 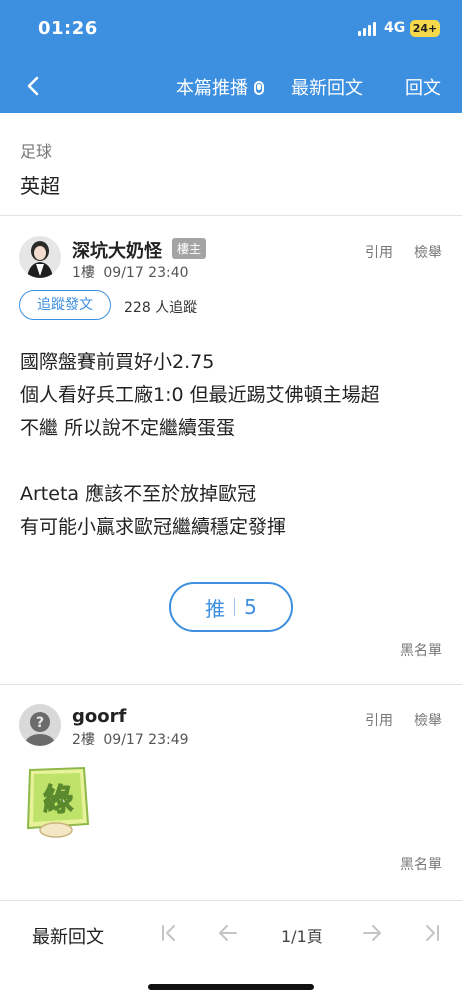 What do you see at coordinates (200, 395) in the screenshot?
I see `post-line: 個人看好兵工廠1:0 但最近踢艾佛頓主場超` at bounding box center [200, 395].